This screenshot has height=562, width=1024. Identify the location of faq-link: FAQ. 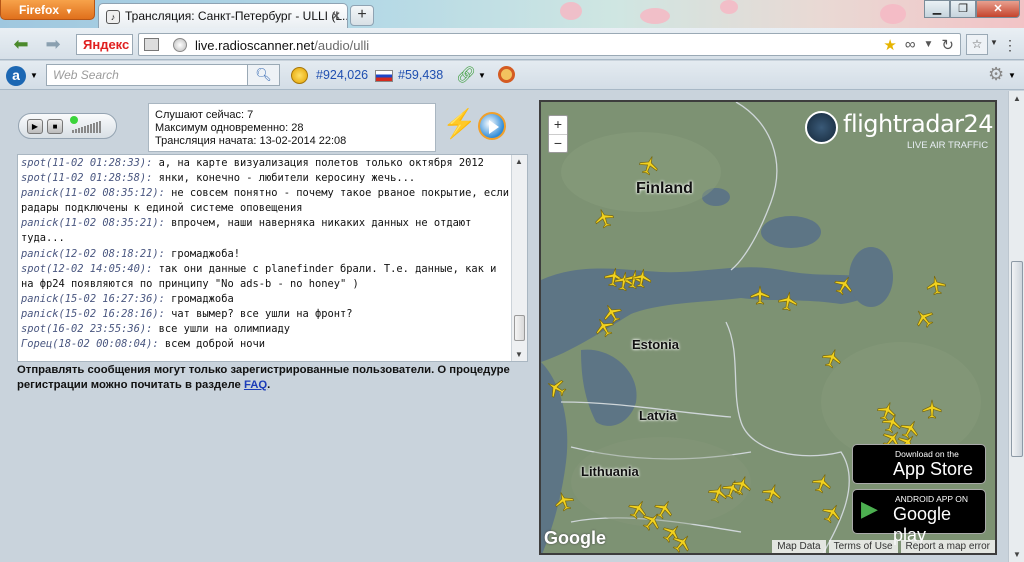
(255, 385).